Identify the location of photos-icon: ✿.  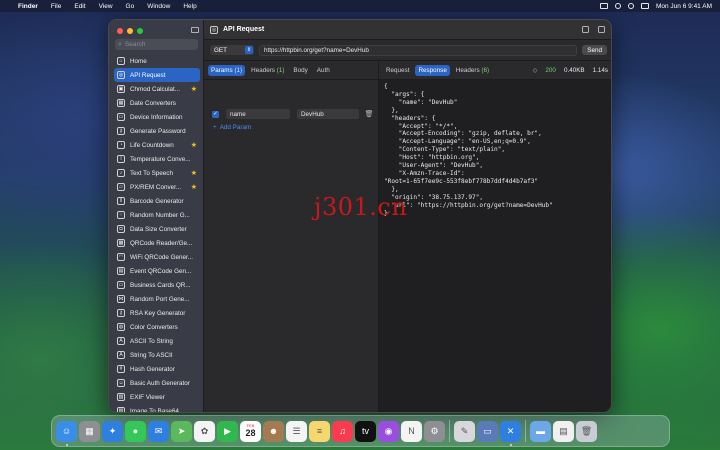
(204, 431).